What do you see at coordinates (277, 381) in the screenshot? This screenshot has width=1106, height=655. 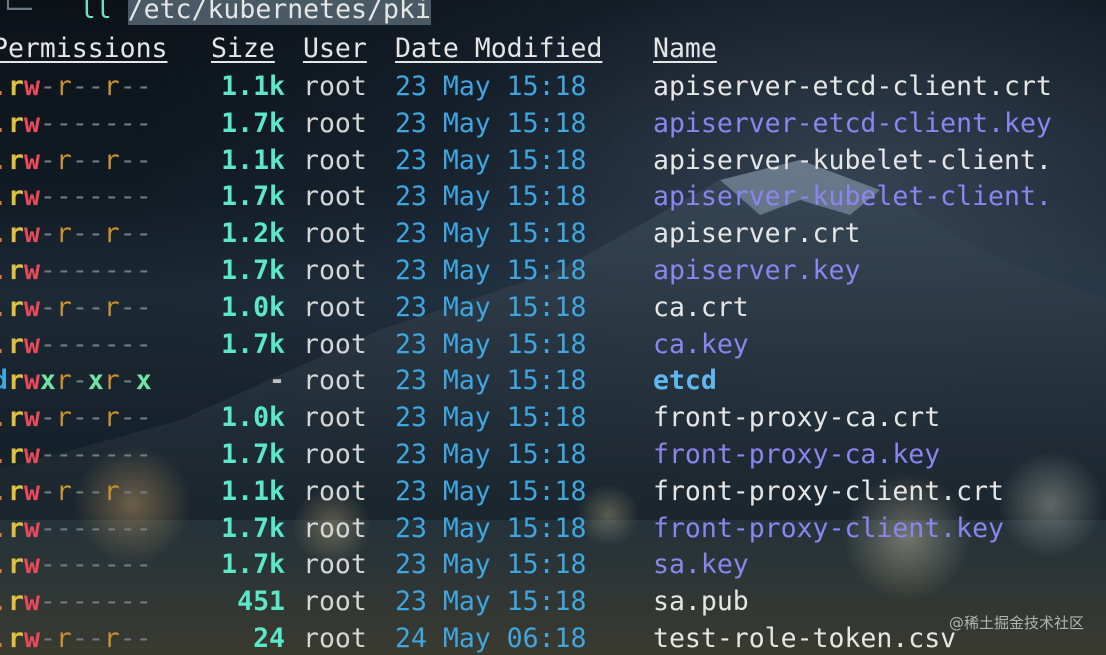 I see `size-cell: -` at bounding box center [277, 381].